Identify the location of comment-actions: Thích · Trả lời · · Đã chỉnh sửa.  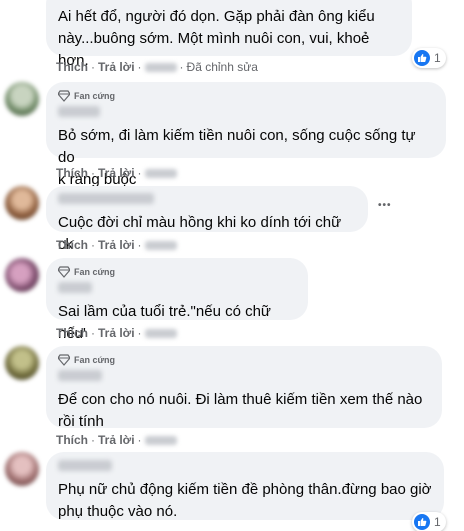
(157, 67).